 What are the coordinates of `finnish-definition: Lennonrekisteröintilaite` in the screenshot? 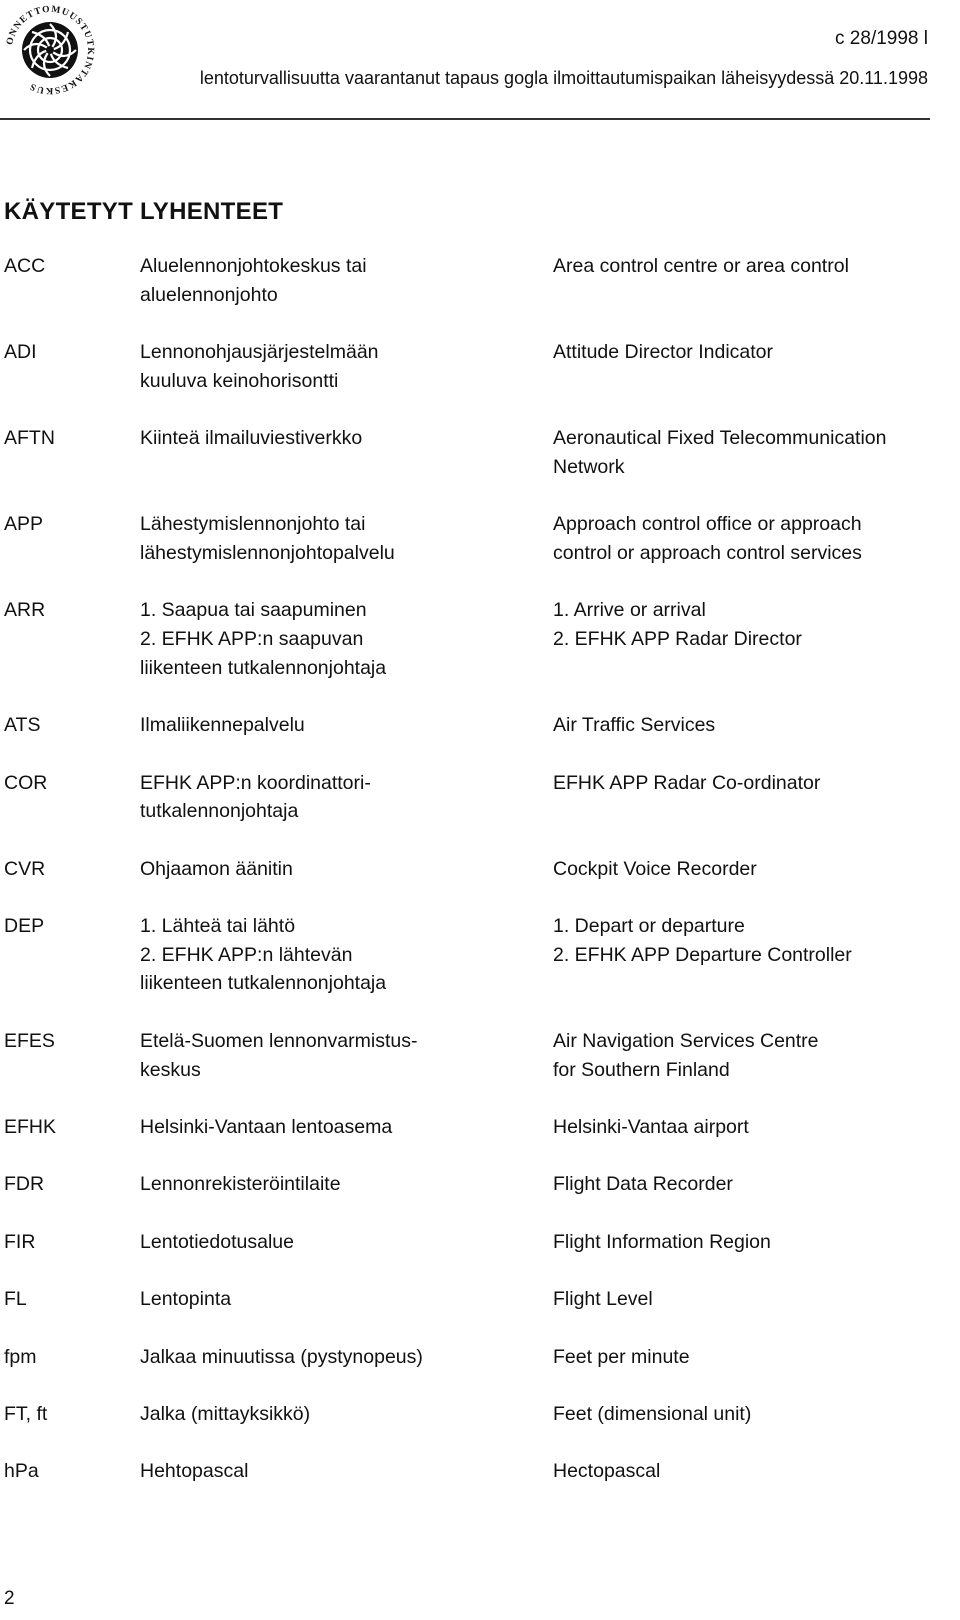 It's located at (330, 1184).